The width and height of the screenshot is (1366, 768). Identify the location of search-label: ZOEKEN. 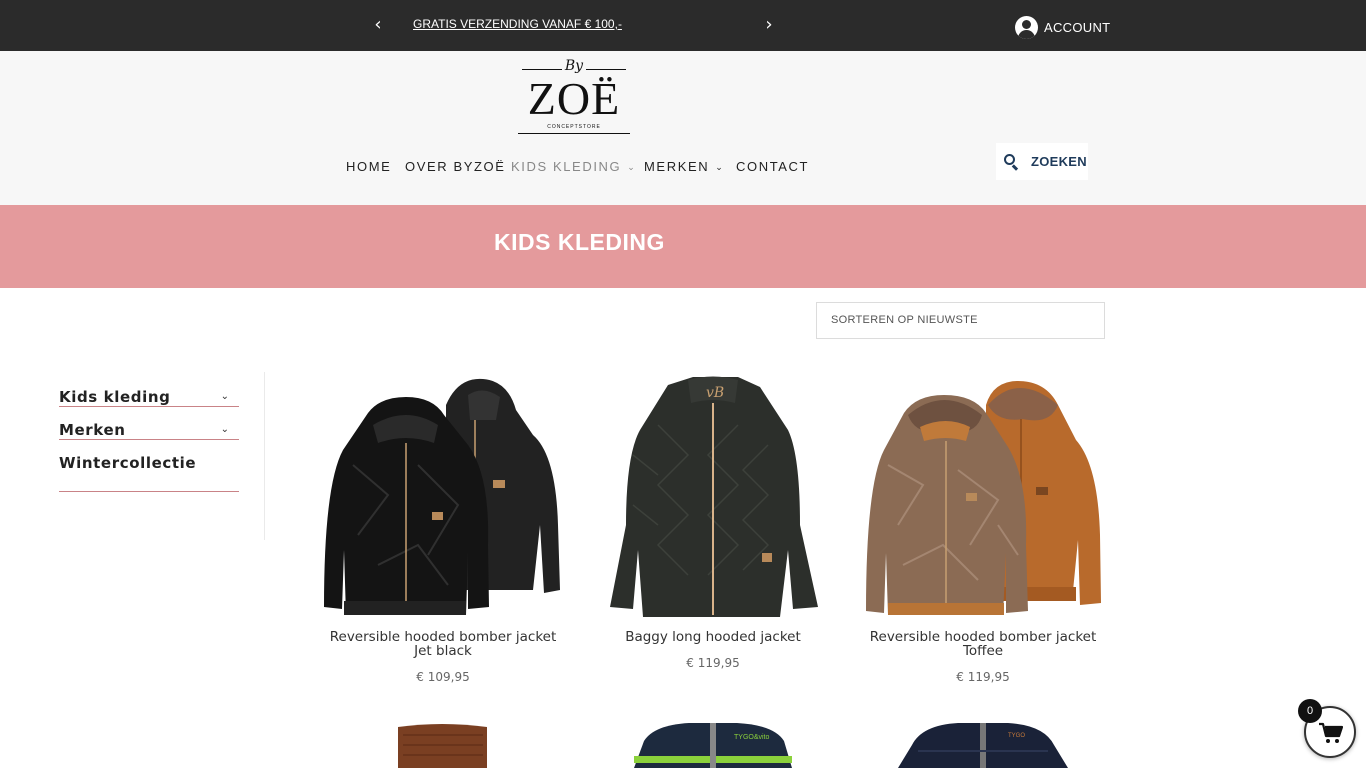
(1059, 161).